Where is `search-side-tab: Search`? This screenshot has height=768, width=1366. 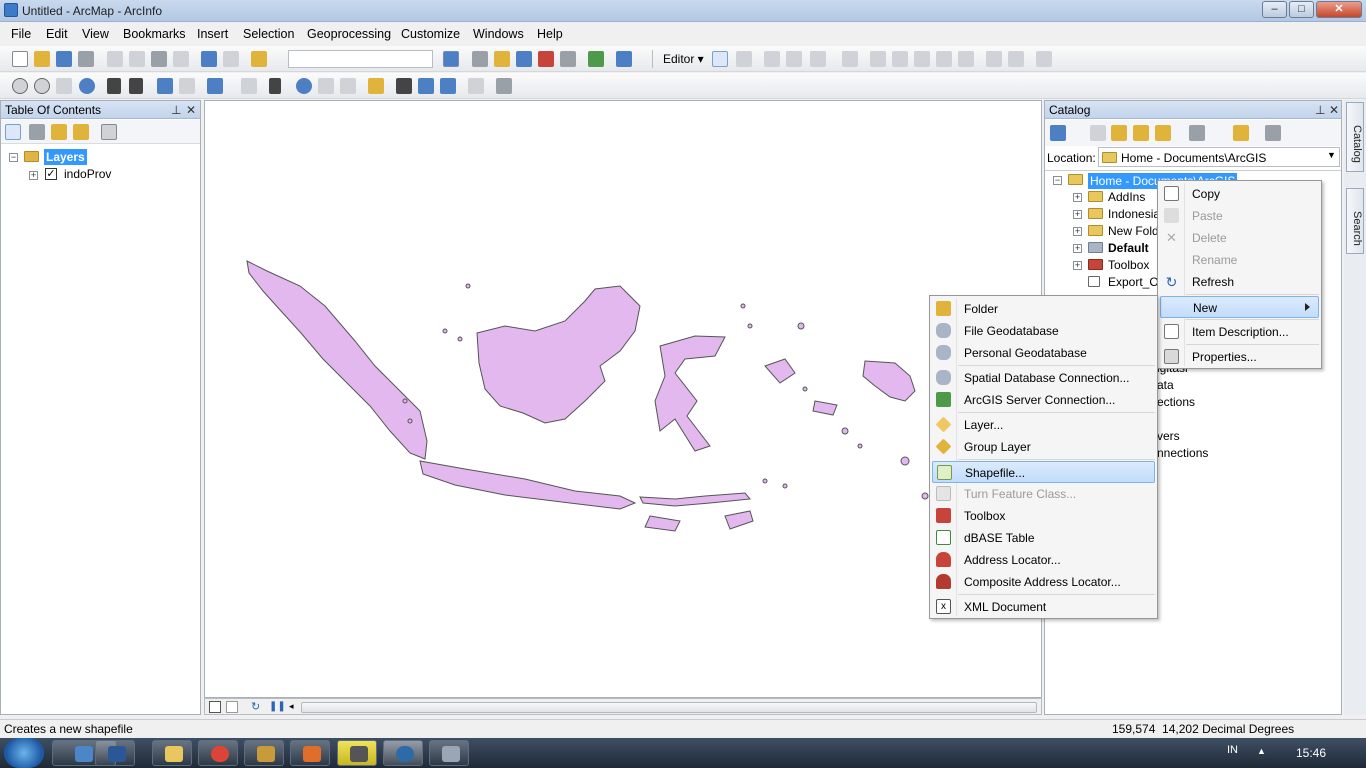
search-side-tab: Search is located at coordinates (1355, 221).